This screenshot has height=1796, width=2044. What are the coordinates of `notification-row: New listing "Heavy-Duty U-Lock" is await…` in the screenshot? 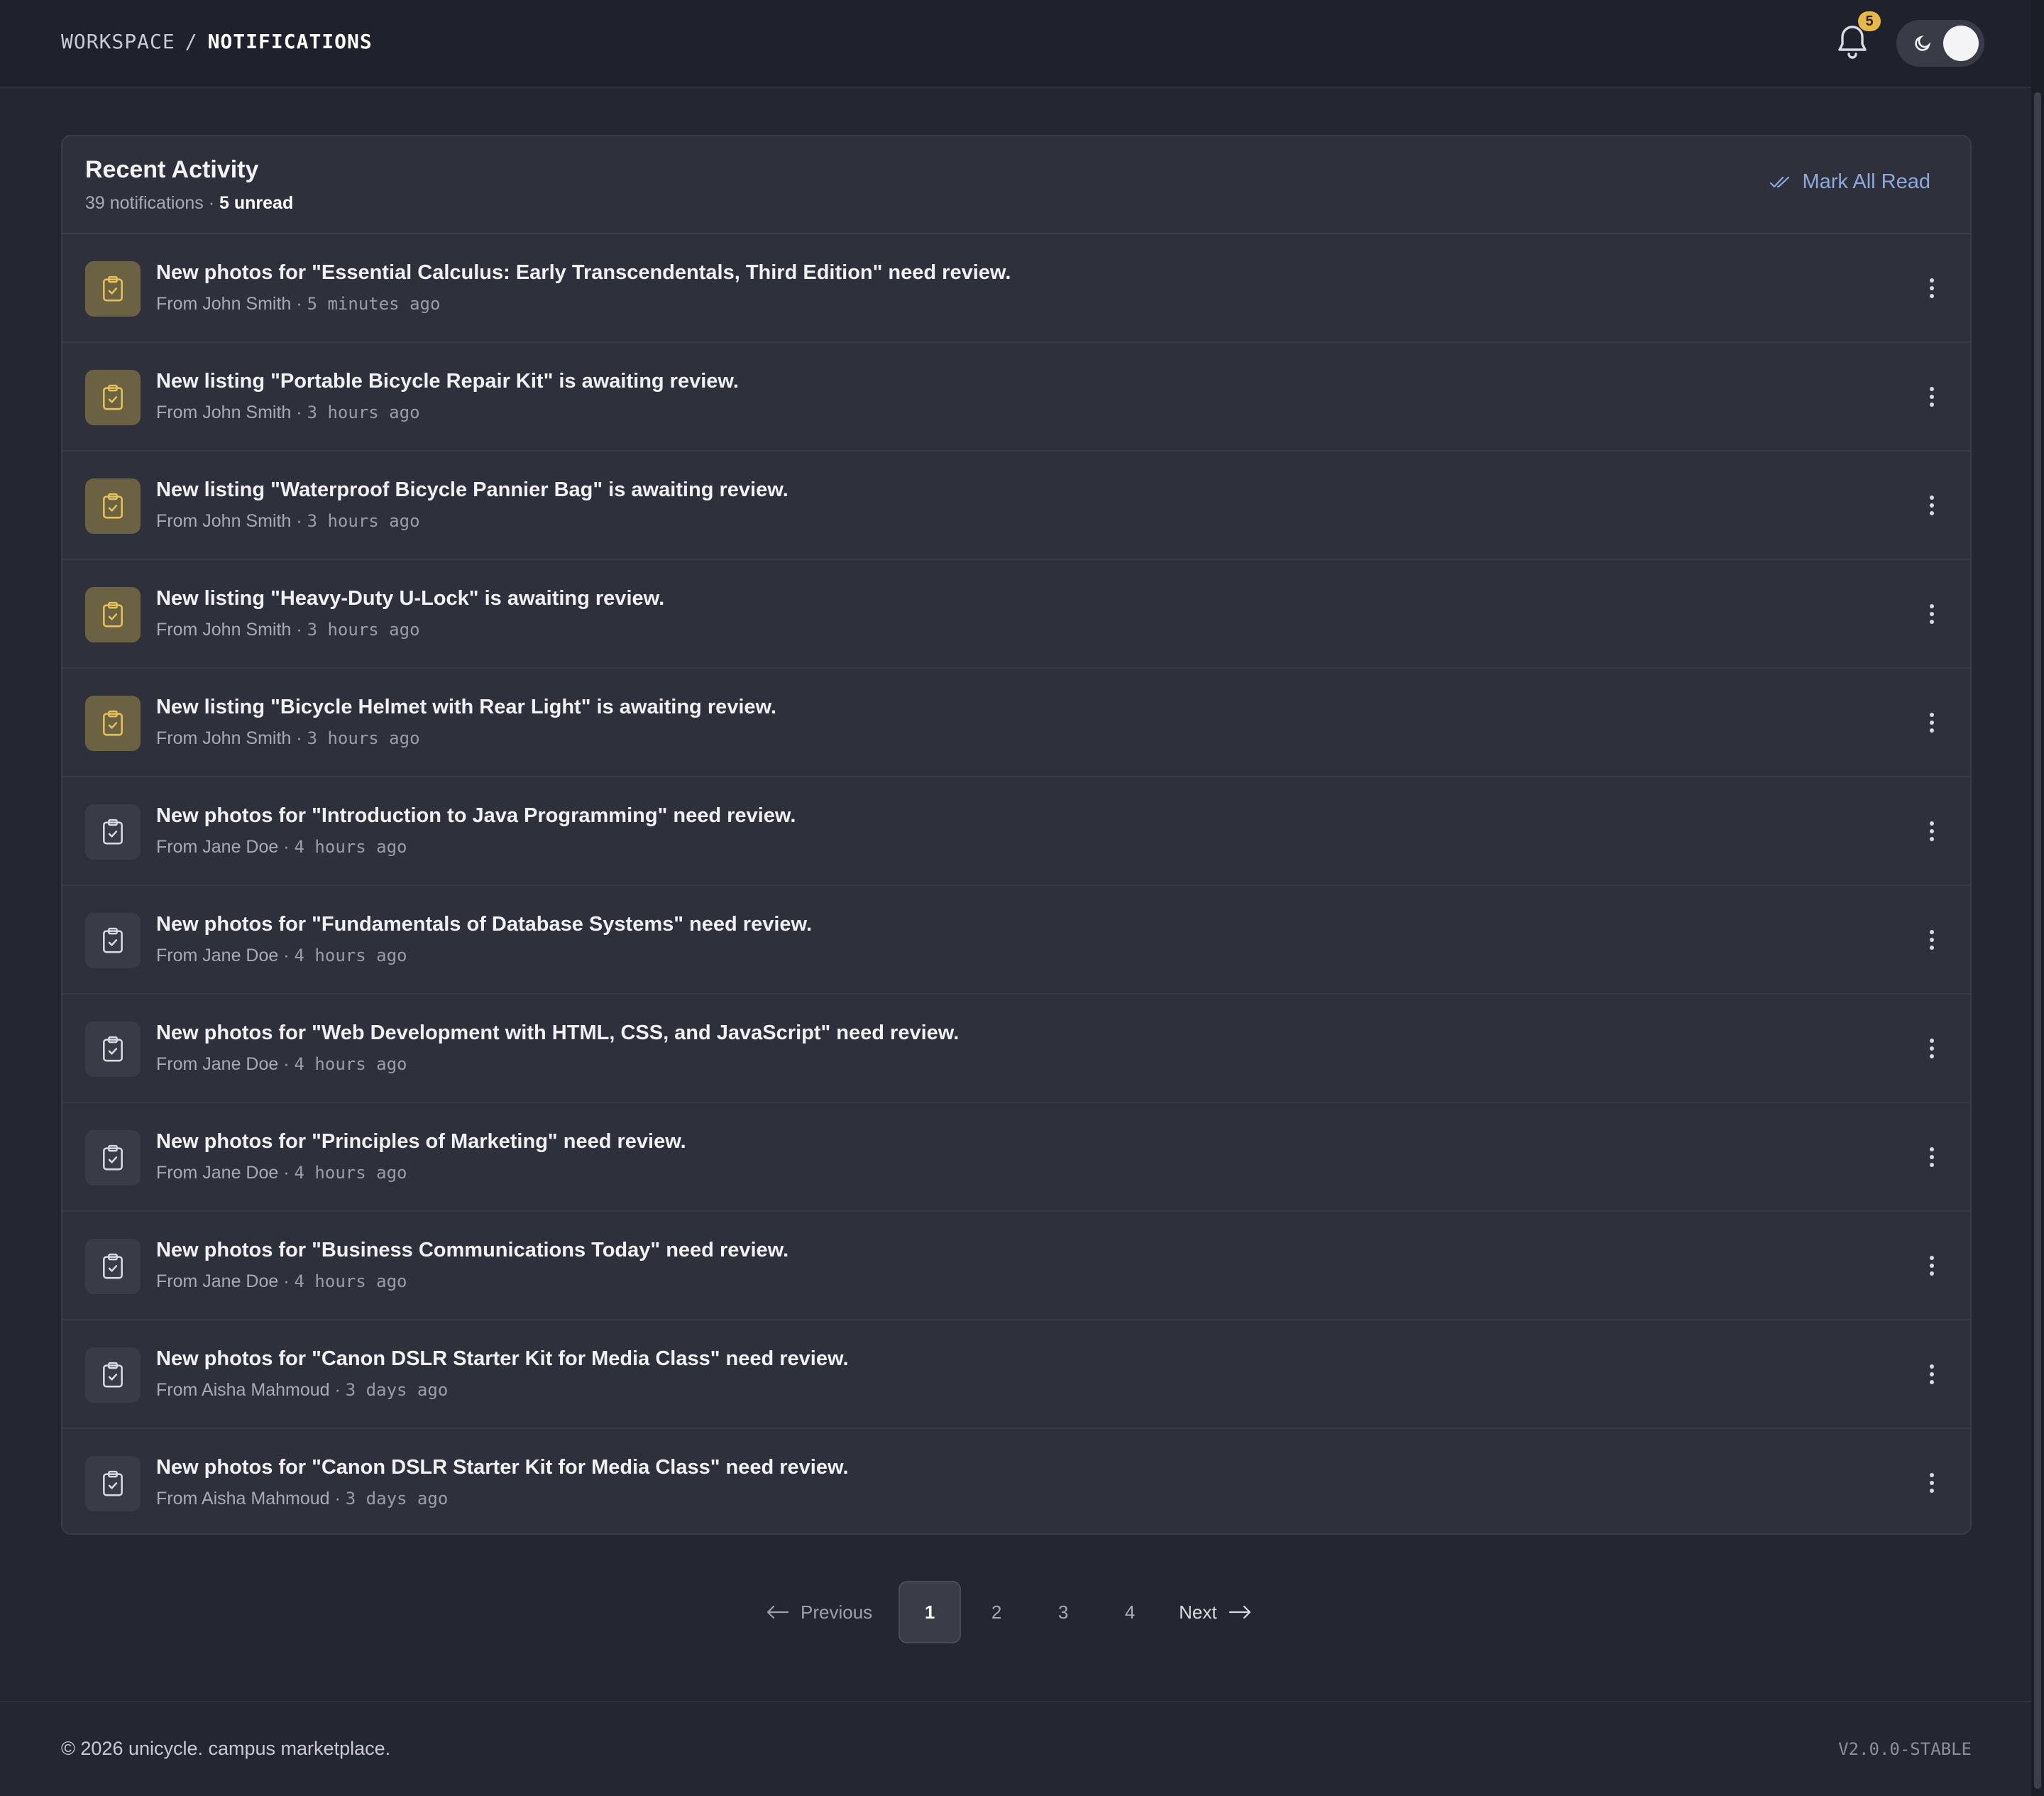 It's located at (1016, 614).